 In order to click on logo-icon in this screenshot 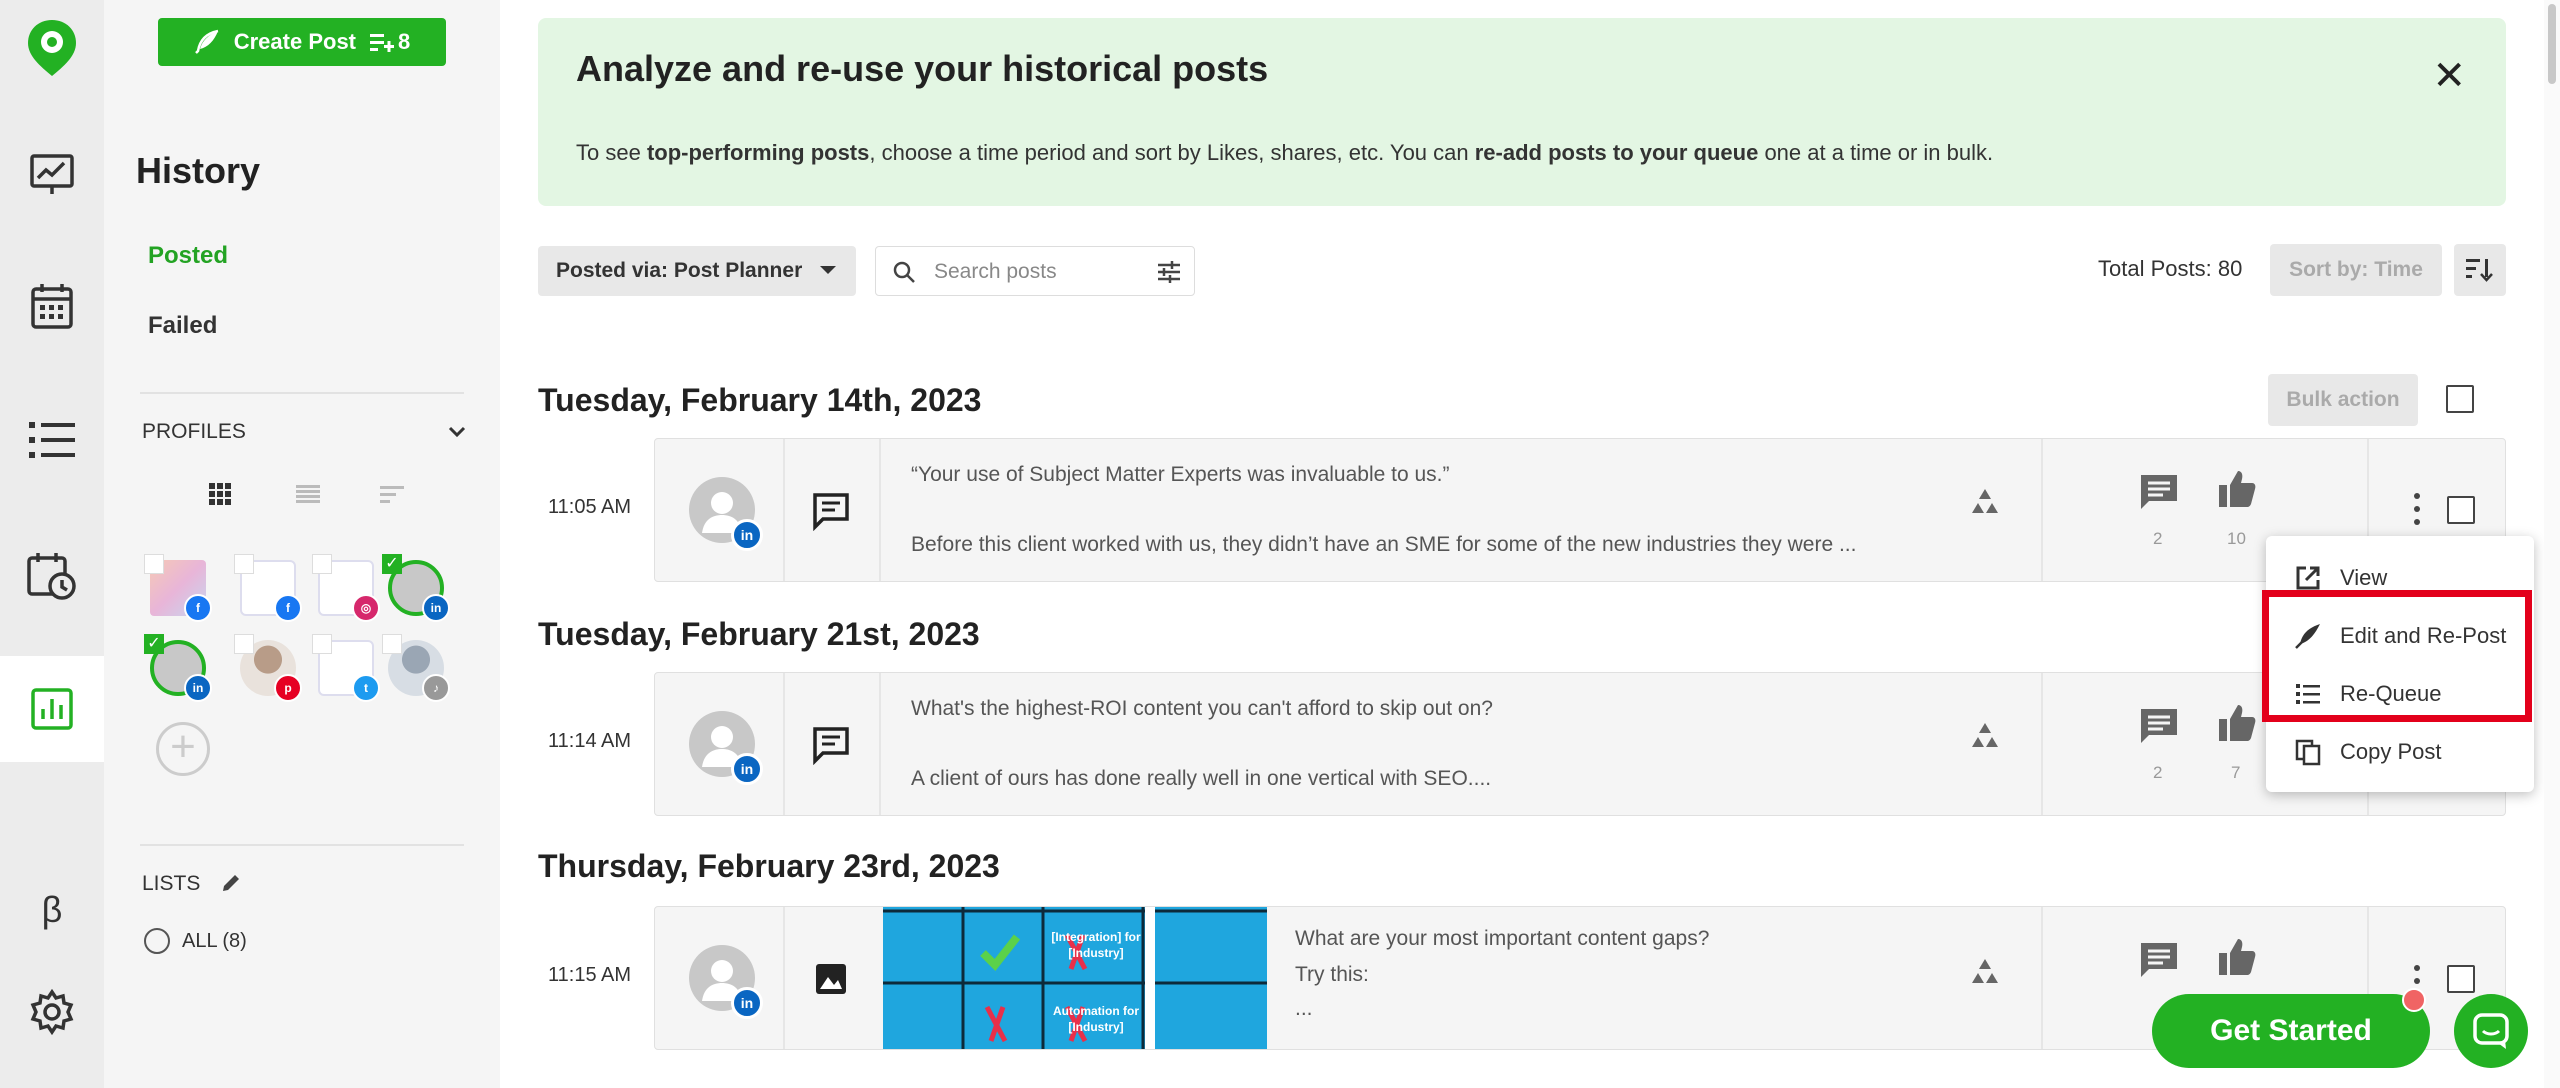, I will do `click(52, 48)`.